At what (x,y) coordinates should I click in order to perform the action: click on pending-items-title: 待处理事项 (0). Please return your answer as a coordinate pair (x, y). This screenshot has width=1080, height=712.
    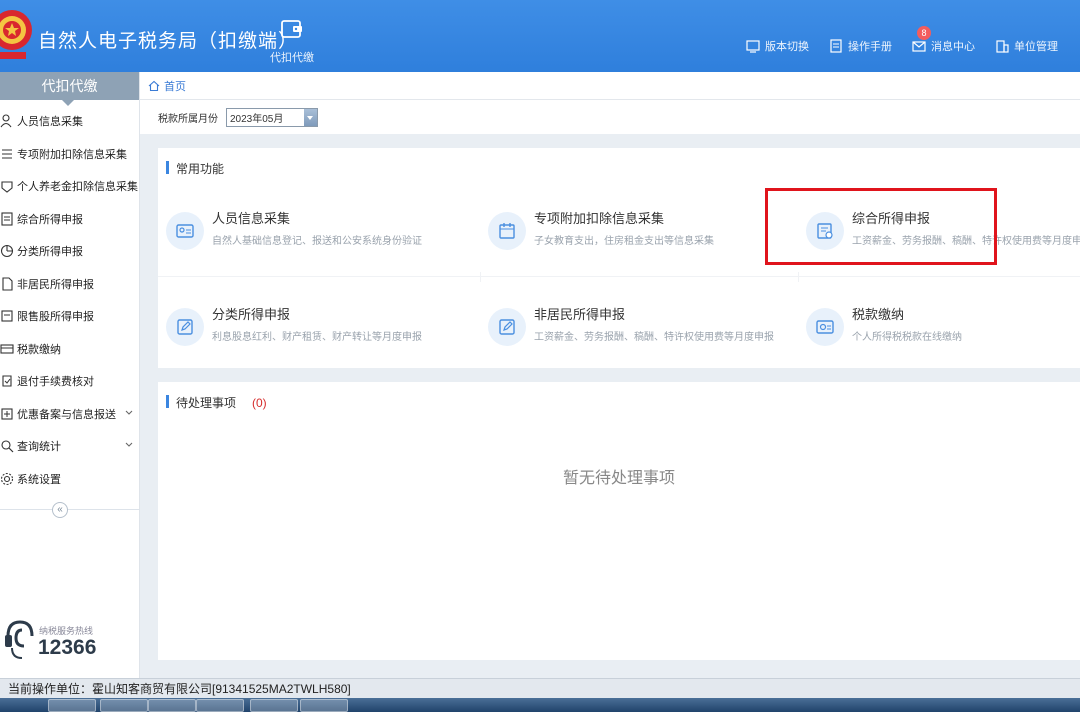
    Looking at the image, I should click on (216, 402).